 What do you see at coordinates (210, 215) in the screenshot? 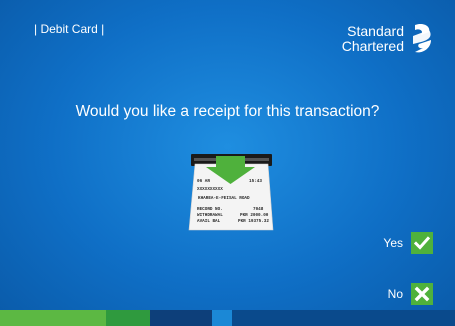
I see `receipt-line-5a: WITHDRAWAL` at bounding box center [210, 215].